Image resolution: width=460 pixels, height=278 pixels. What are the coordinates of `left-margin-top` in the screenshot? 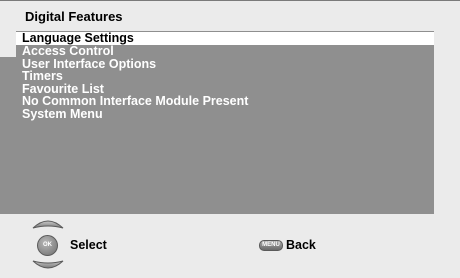 It's located at (8, 44).